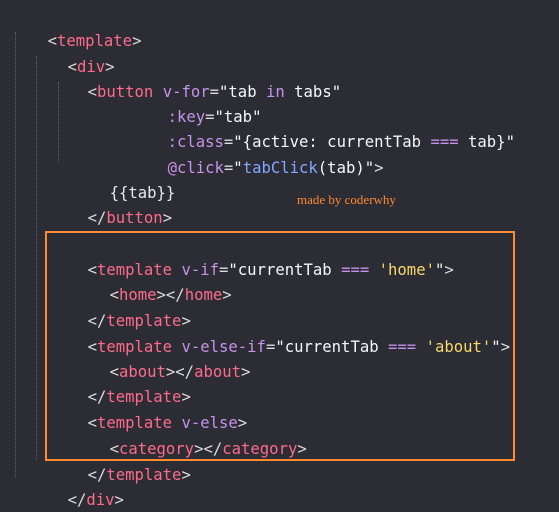  I want to click on code-line-8: </button>, so click(111, 203).